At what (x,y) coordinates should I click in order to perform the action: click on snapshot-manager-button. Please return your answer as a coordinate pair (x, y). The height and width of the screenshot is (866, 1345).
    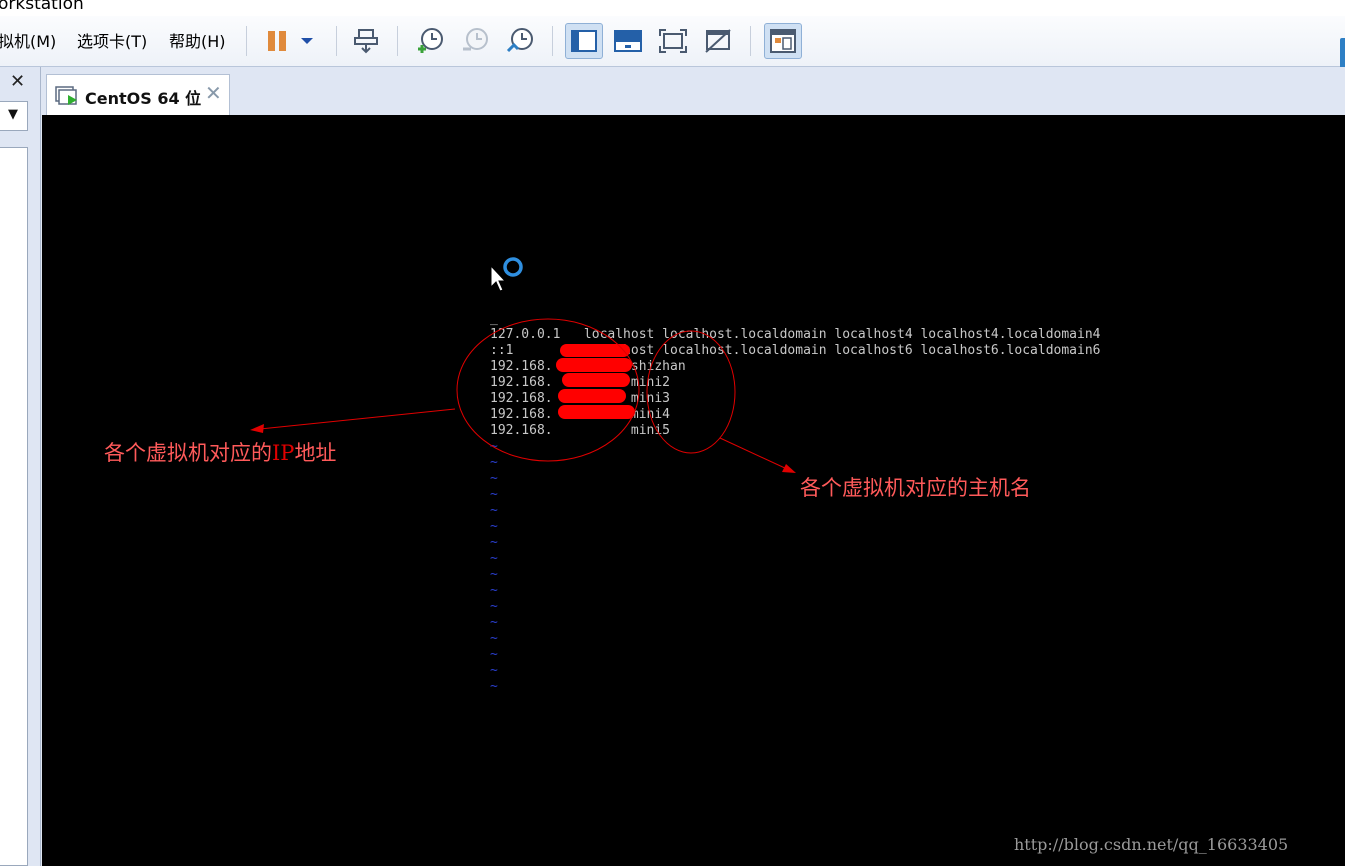
    Looking at the image, I should click on (520, 41).